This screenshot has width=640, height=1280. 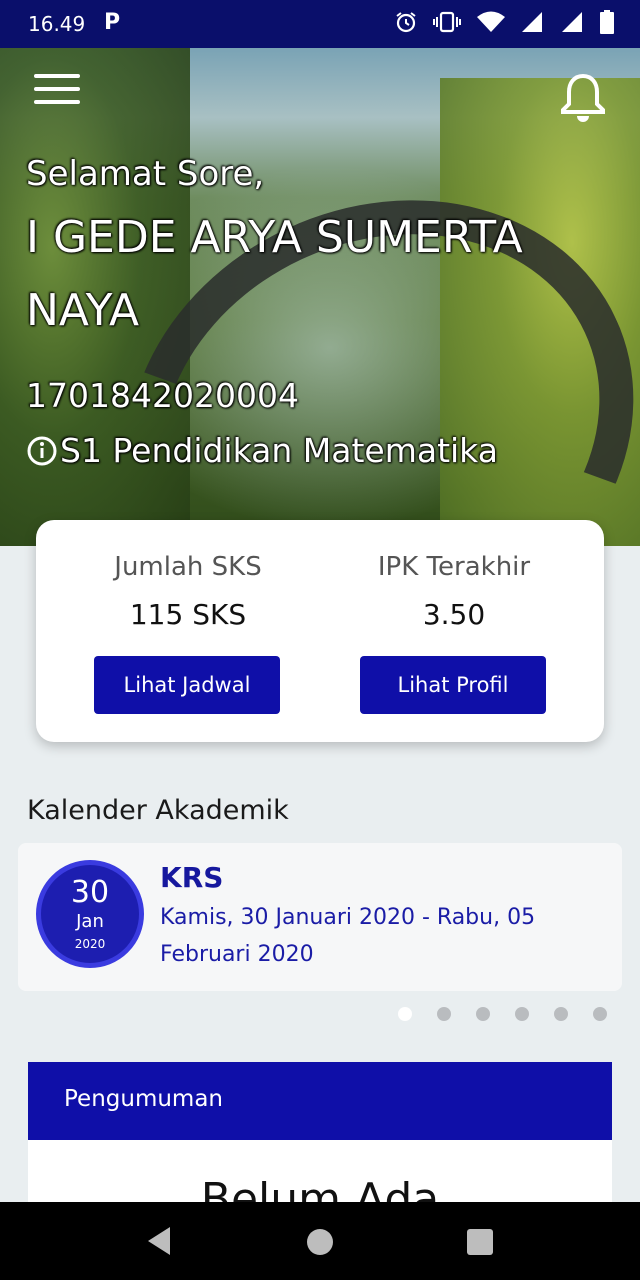 What do you see at coordinates (320, 24) in the screenshot?
I see `status-bar: 16.49 P` at bounding box center [320, 24].